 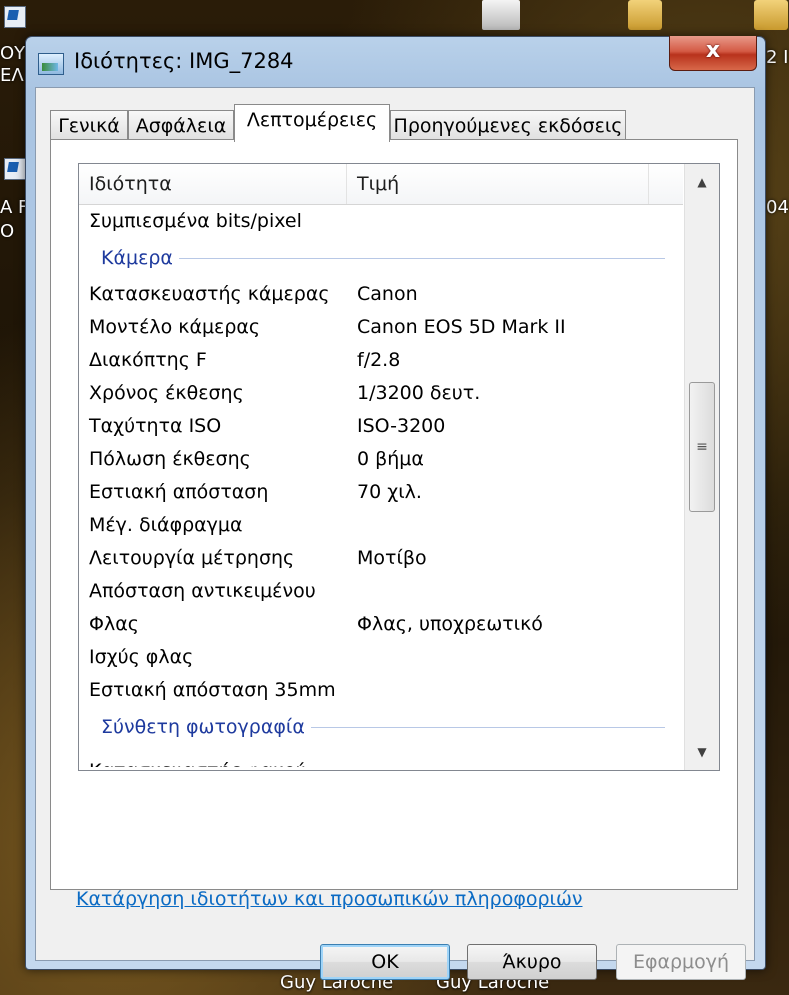 I want to click on group-divider, so click(x=383, y=258).